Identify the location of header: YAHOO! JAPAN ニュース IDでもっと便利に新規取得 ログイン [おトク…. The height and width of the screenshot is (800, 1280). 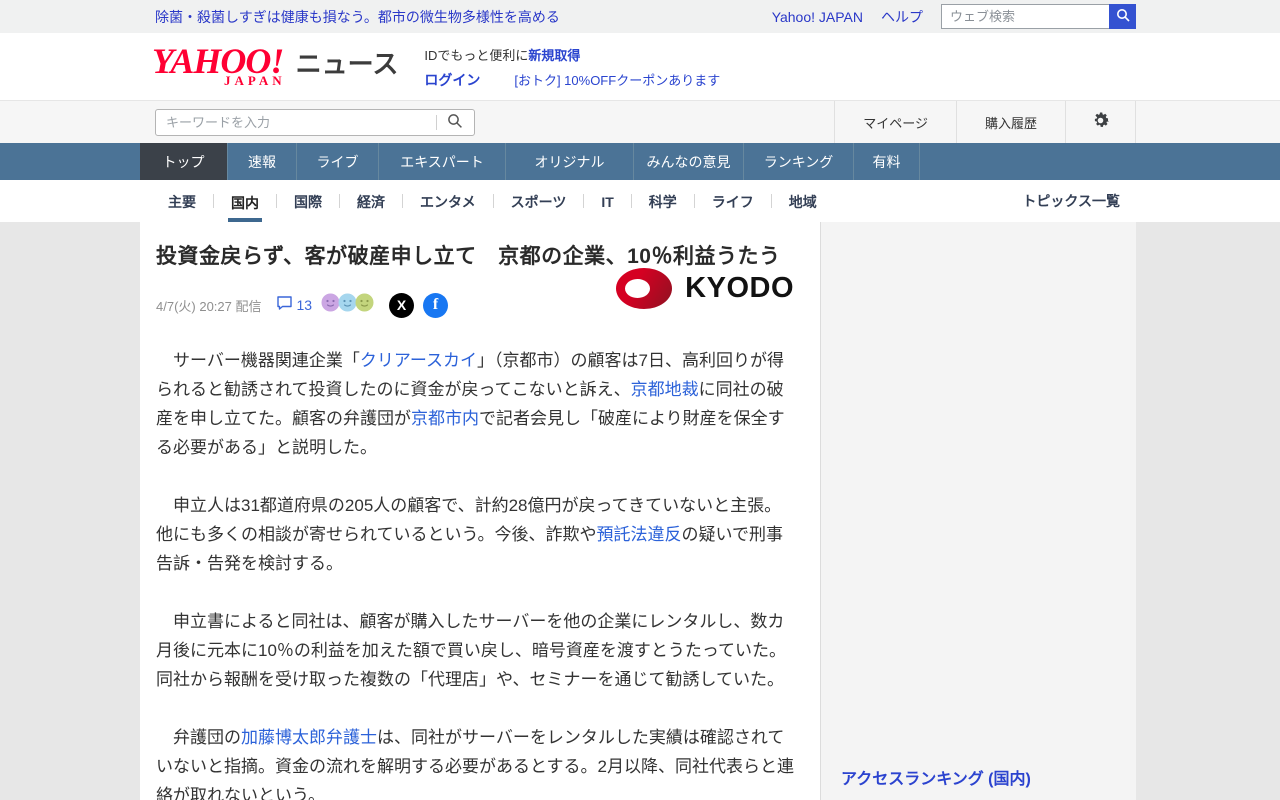
(640, 66).